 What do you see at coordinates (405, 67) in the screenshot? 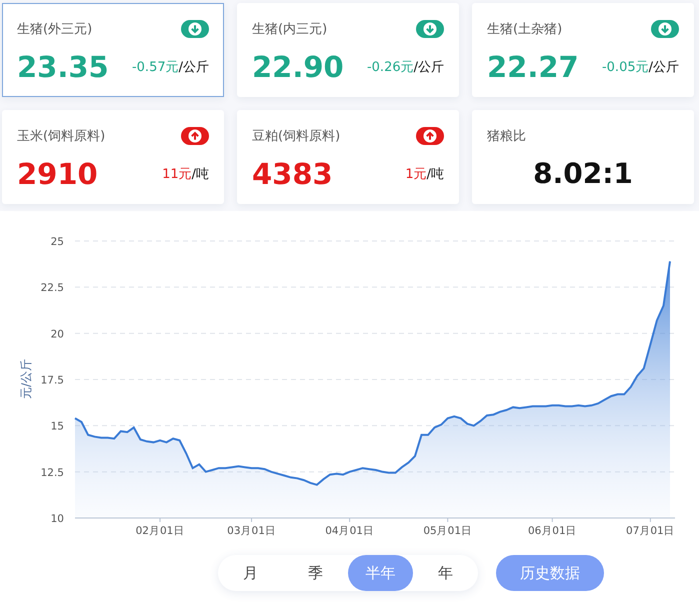
I see `price-change: -0.26元/公斤` at bounding box center [405, 67].